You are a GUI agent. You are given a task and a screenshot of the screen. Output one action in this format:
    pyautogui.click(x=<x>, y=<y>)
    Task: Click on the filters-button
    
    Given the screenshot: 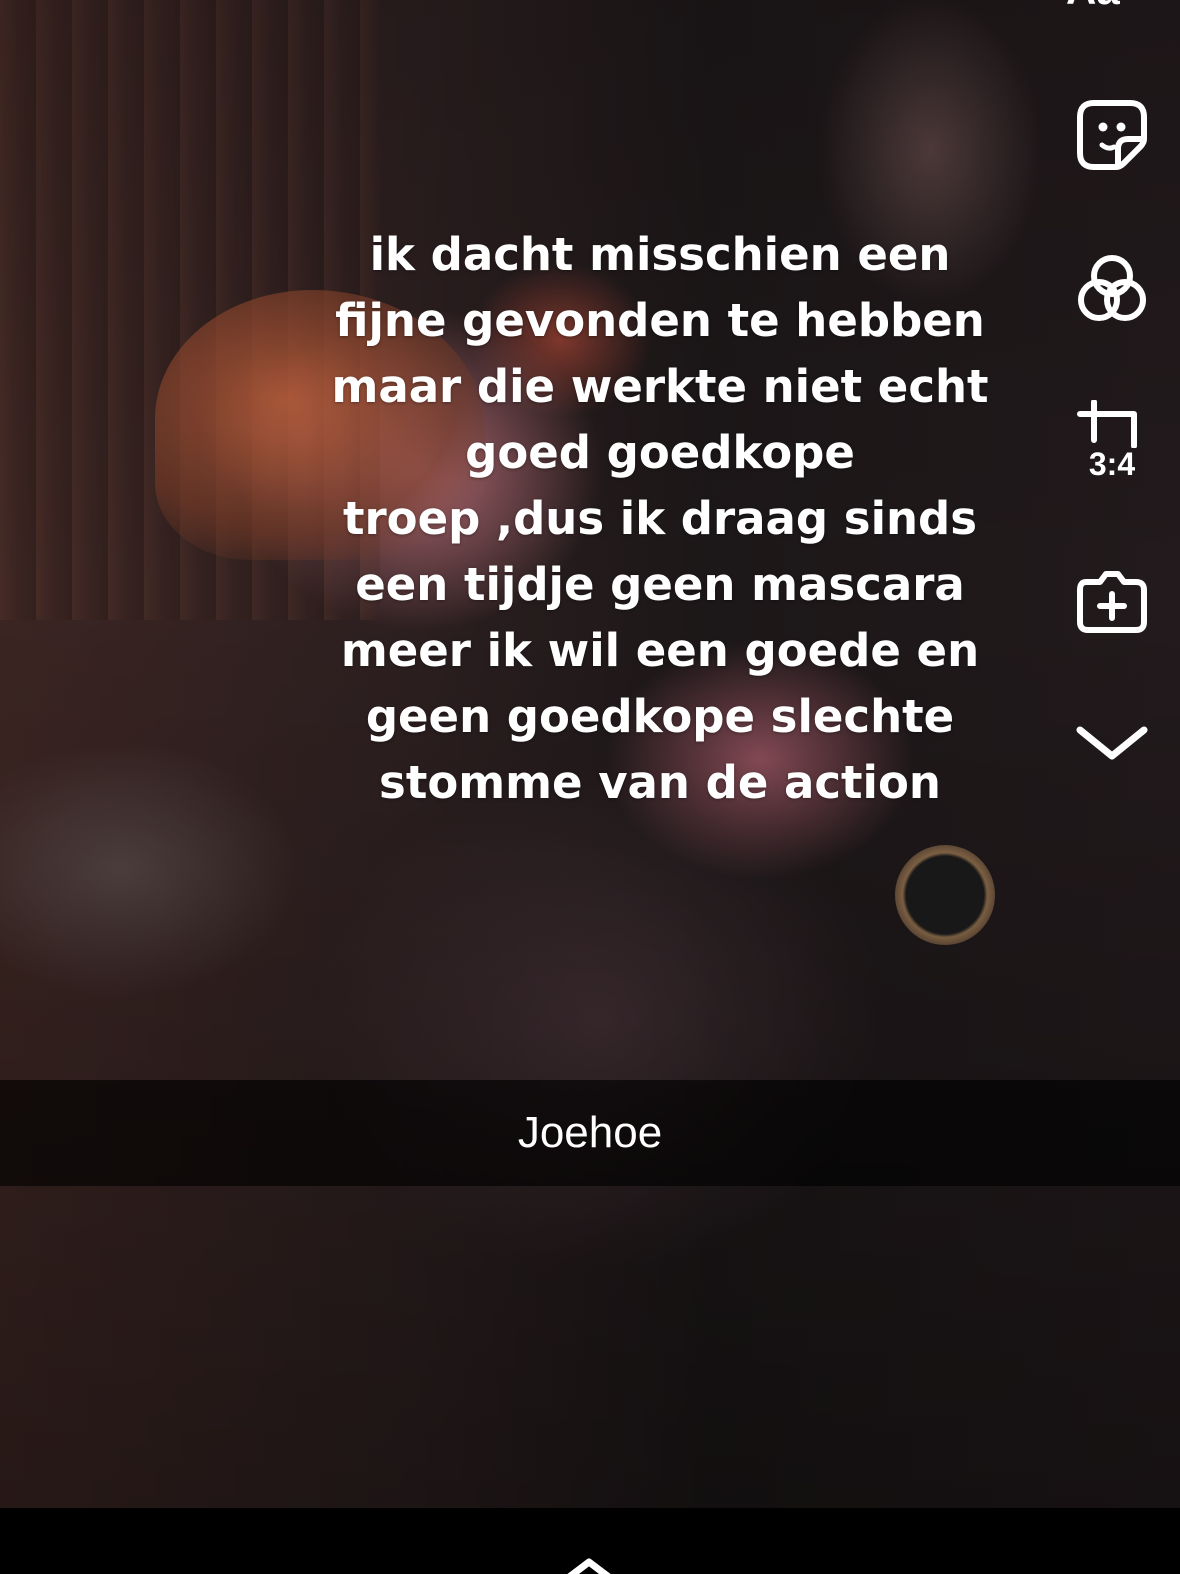 What is the action you would take?
    pyautogui.click(x=1112, y=290)
    